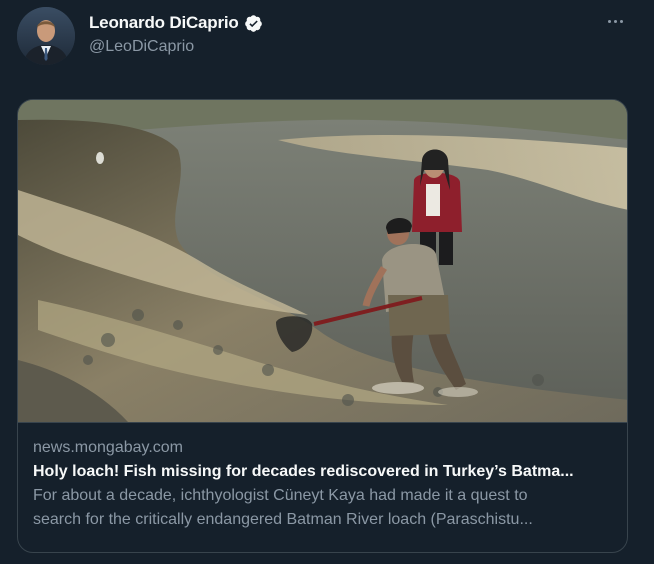  I want to click on author-handle: @LeoDiCaprio, so click(141, 47).